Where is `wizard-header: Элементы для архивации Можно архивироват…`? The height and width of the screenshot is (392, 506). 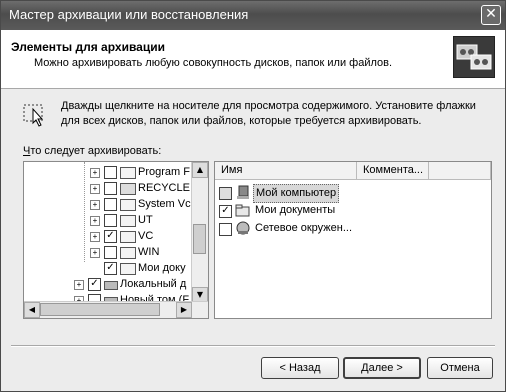
wizard-header: Элементы для архивации Можно архивироват… is located at coordinates (253, 59).